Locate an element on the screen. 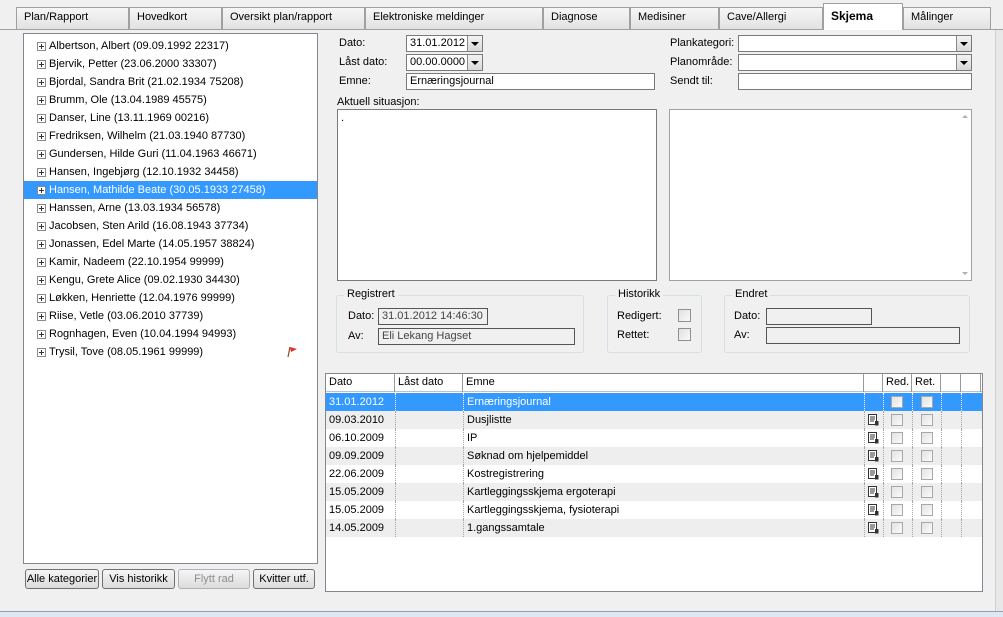  patient-row: Kengu, Grete Alice (09.02.1930 34430) is located at coordinates (170, 280).